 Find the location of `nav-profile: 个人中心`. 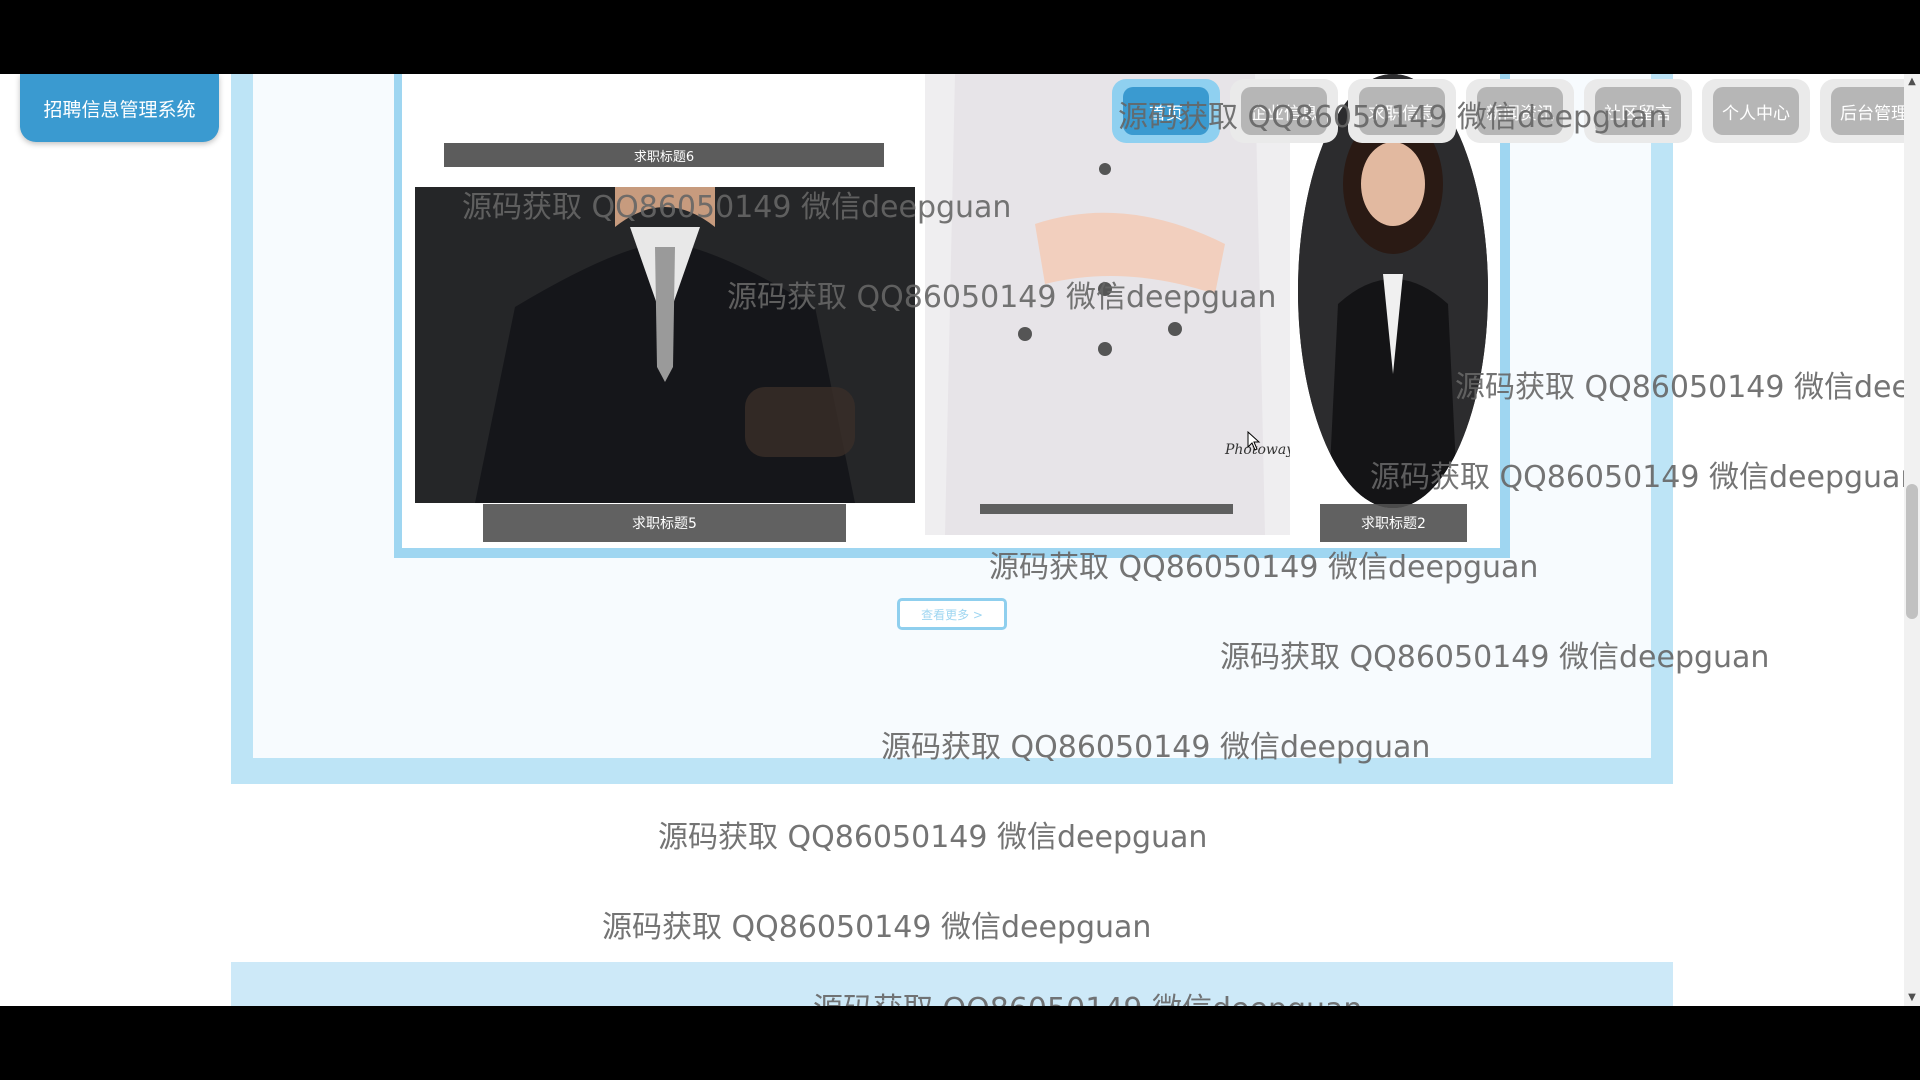

nav-profile: 个人中心 is located at coordinates (1756, 111).